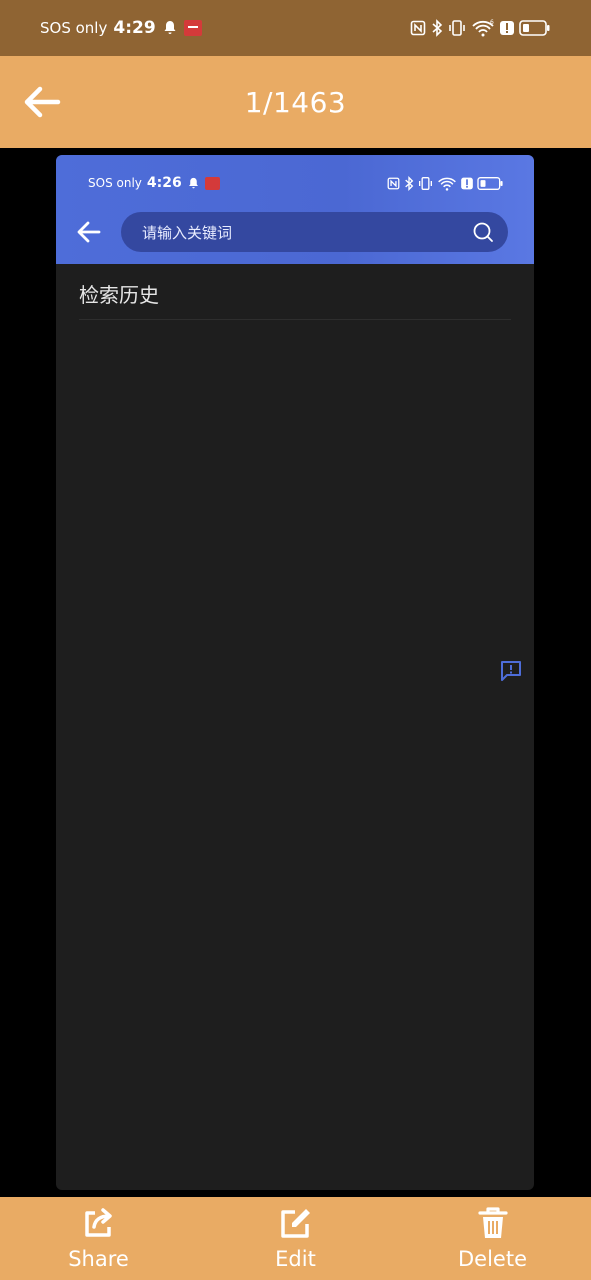  What do you see at coordinates (483, 28) in the screenshot?
I see `wifi-icon: 6` at bounding box center [483, 28].